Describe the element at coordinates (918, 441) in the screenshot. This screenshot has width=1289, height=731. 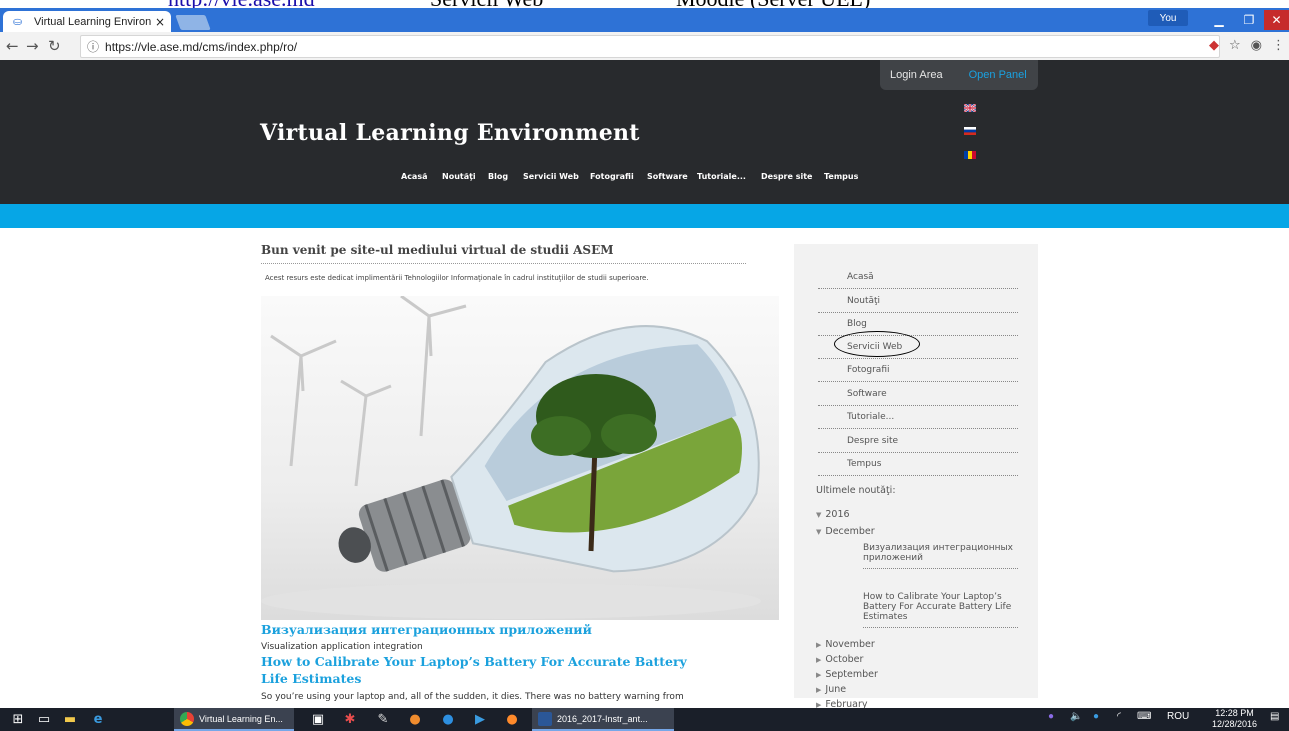
I see `sidebar-item-despre-site: Despre site` at that location.